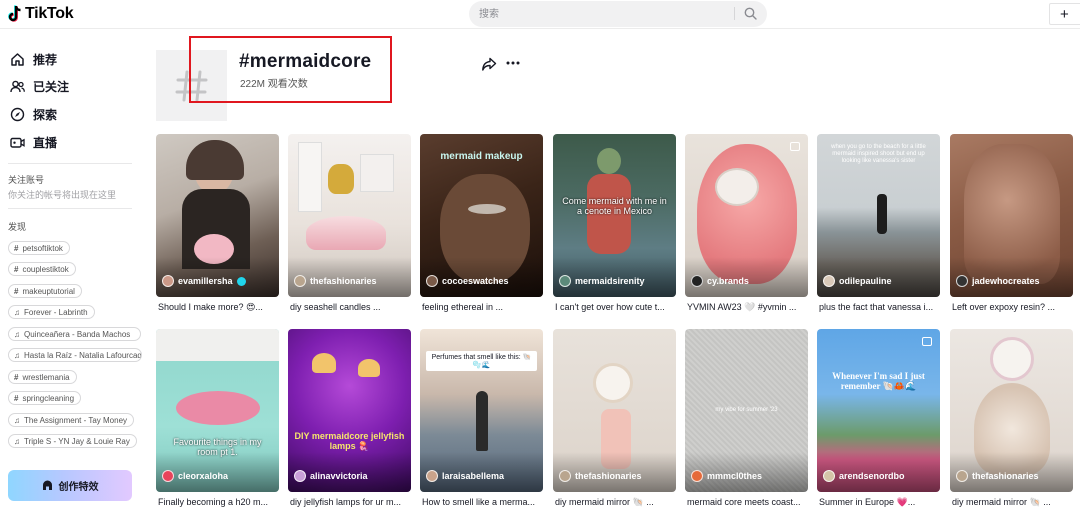  What do you see at coordinates (726, 476) in the screenshot?
I see `video-author: mmmcl0thes` at bounding box center [726, 476].